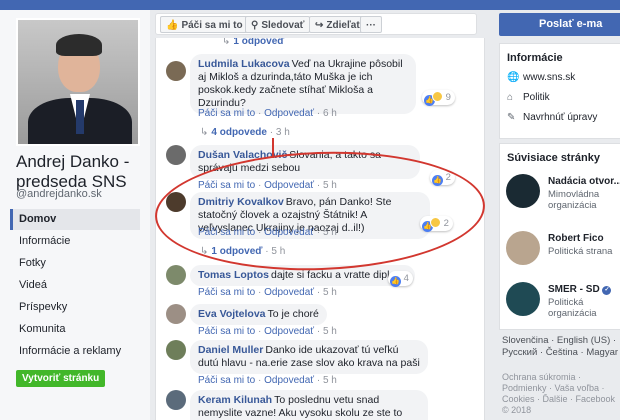 The width and height of the screenshot is (620, 420). I want to click on replies-time: · 3 h, so click(279, 132).